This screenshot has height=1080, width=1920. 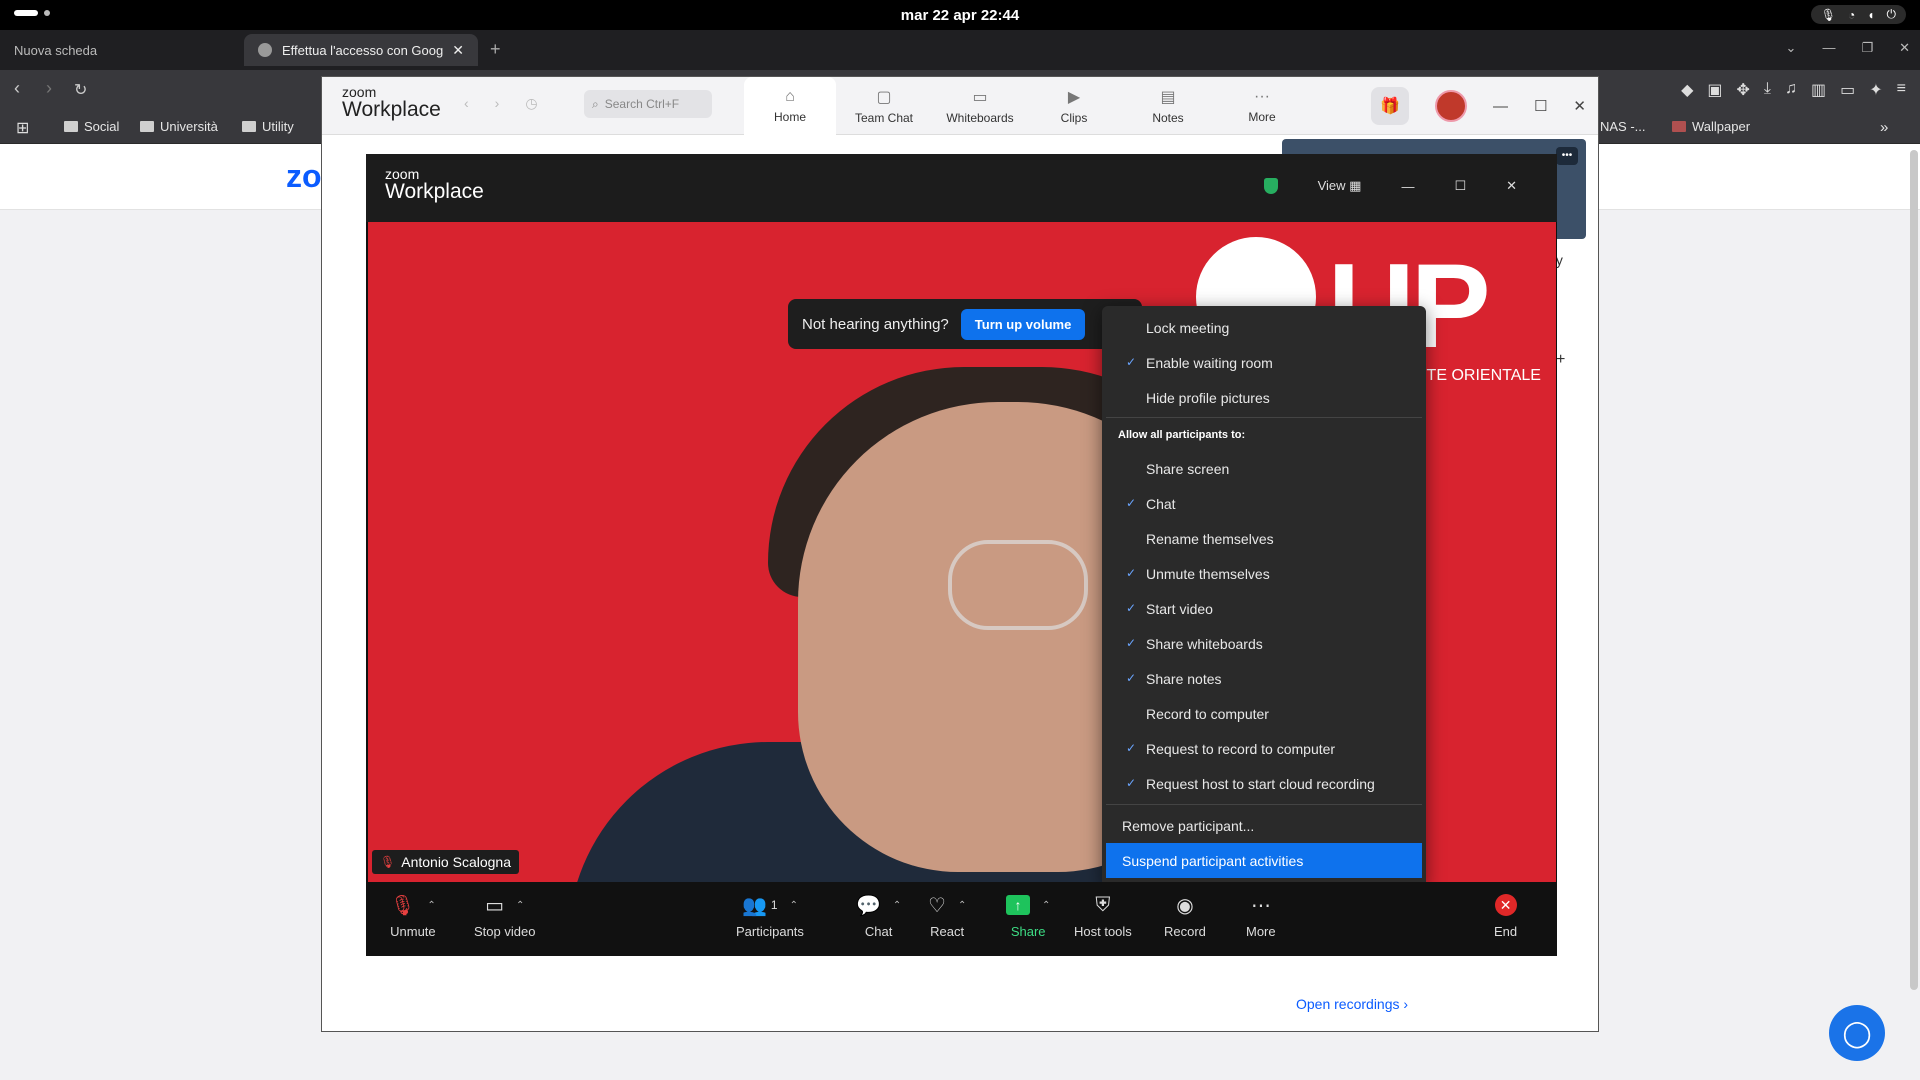 What do you see at coordinates (1264, 327) in the screenshot?
I see `menu-item-lock-meeting: Lock meeting` at bounding box center [1264, 327].